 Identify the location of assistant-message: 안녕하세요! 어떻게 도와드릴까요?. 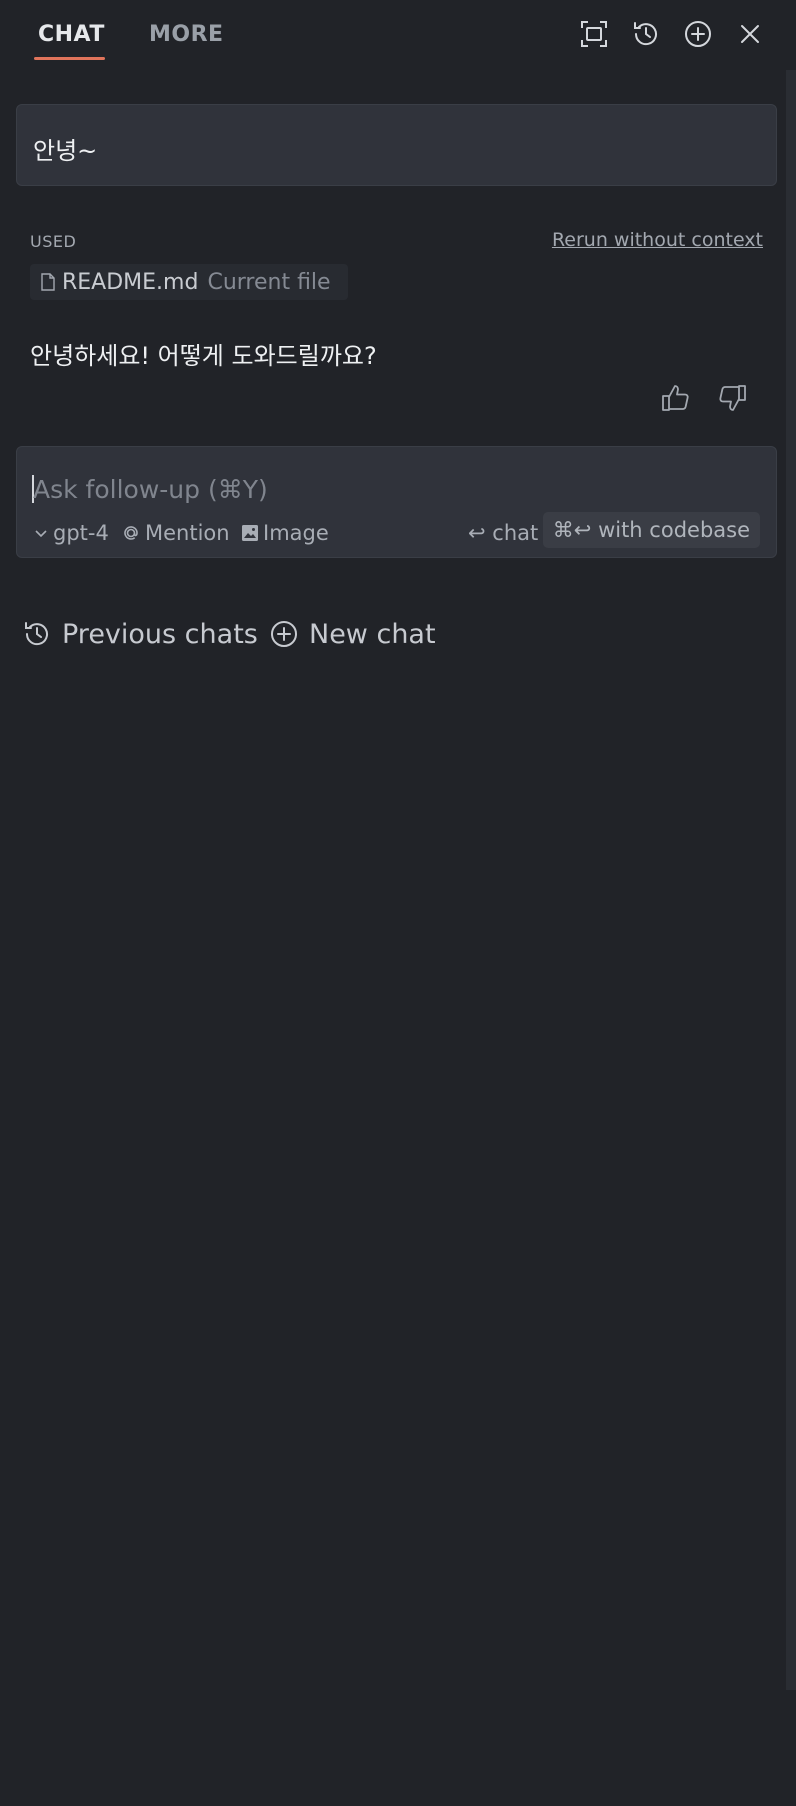
(203, 356).